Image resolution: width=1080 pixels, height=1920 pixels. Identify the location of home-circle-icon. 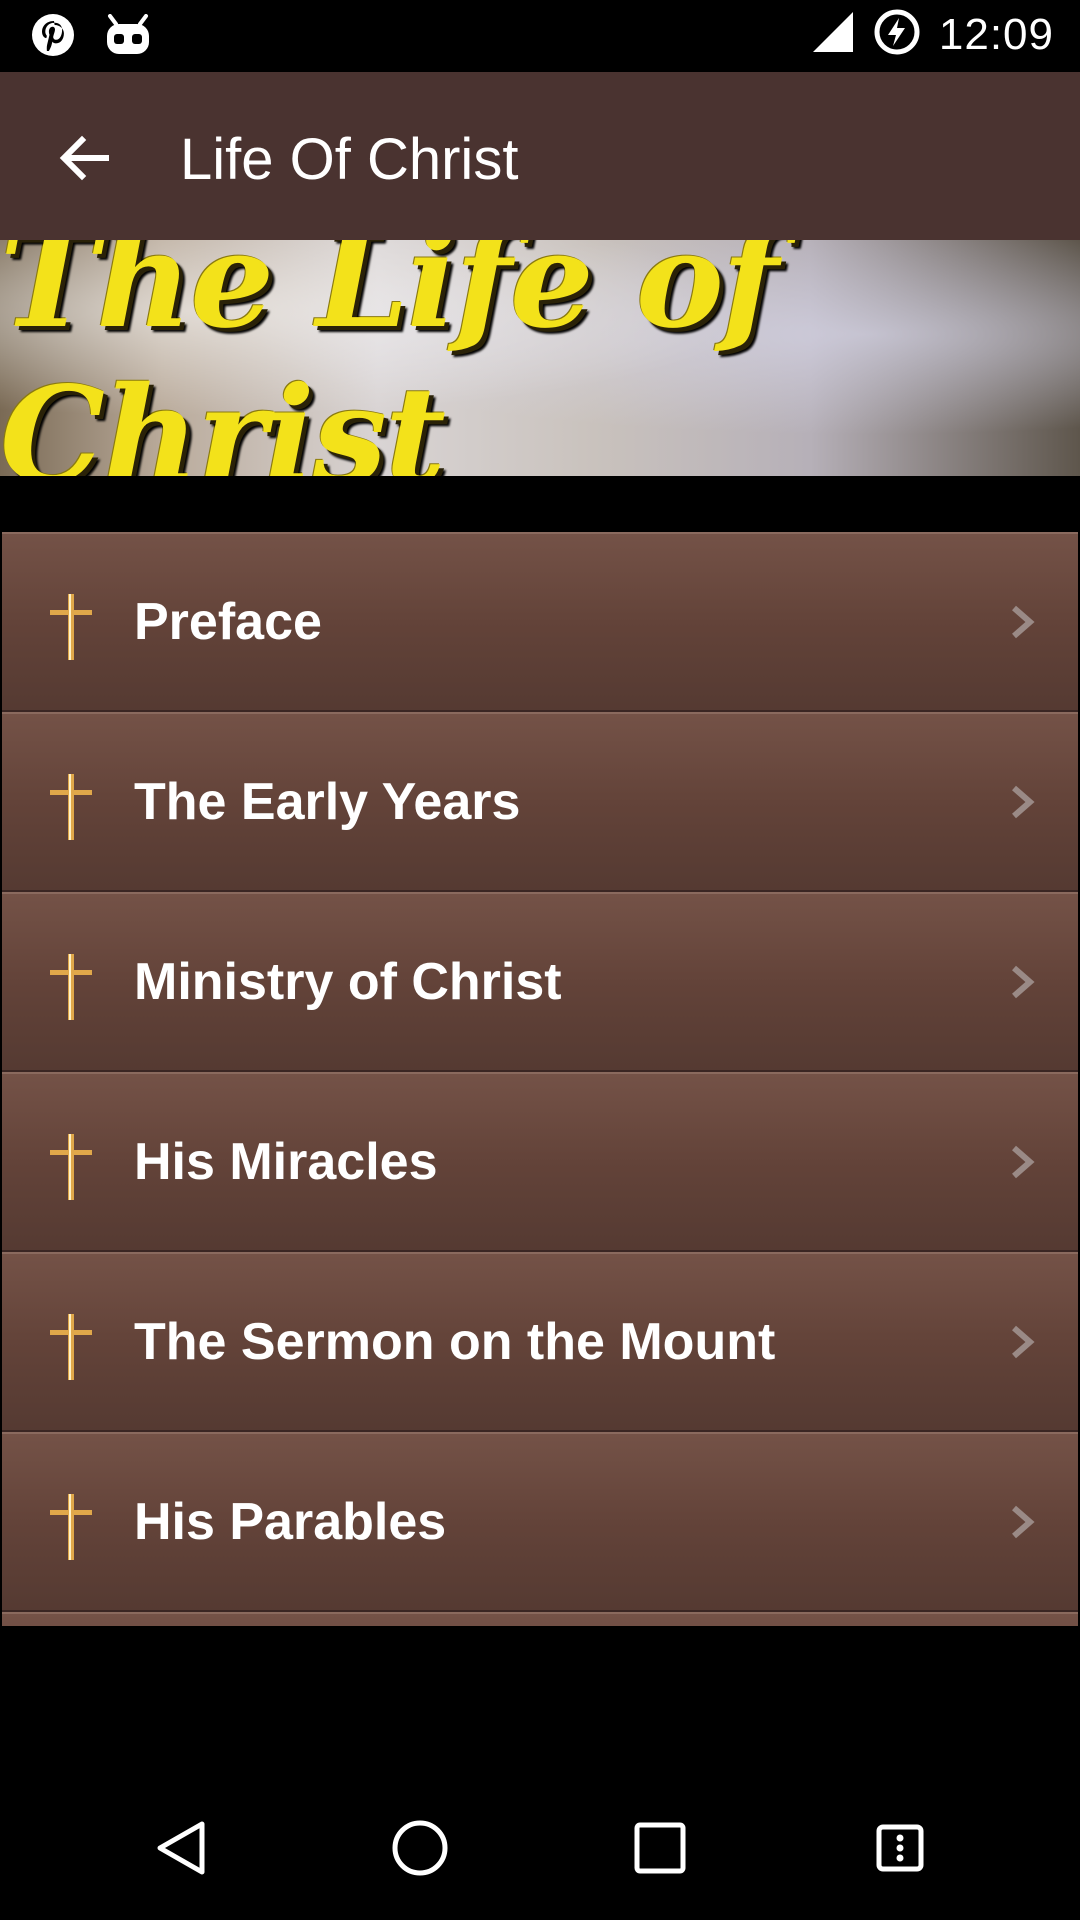
(420, 1848).